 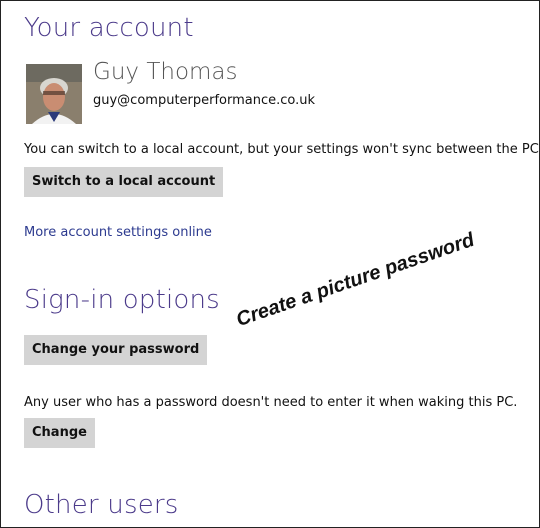 What do you see at coordinates (124, 182) in the screenshot?
I see `switch-local-account-button: Switch to a local account` at bounding box center [124, 182].